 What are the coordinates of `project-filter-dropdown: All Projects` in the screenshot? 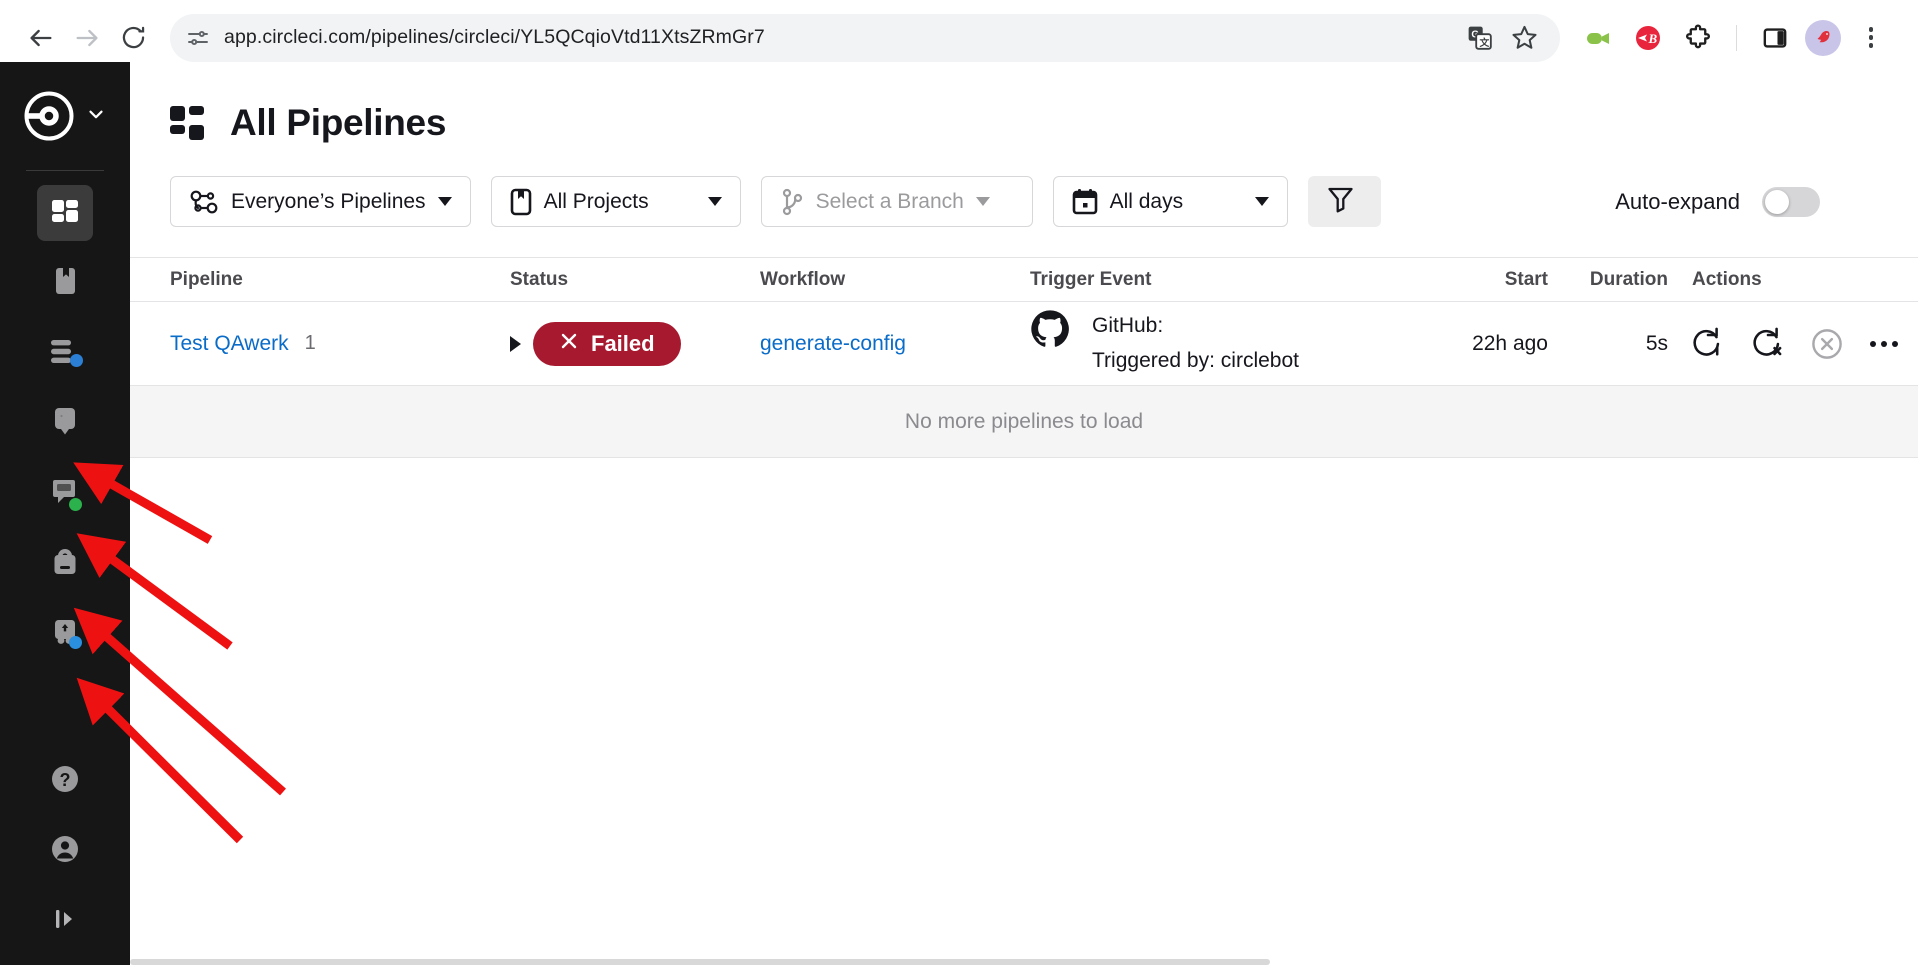 It's located at (615, 201).